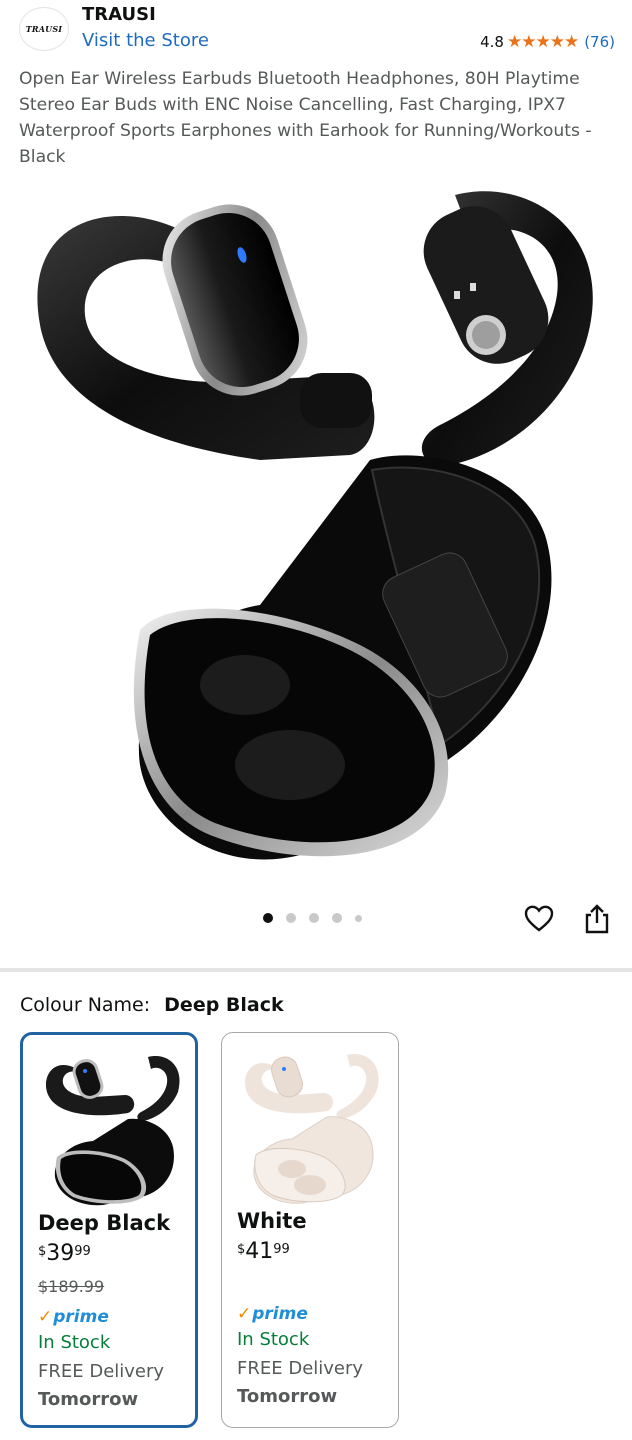  I want to click on swatch-name: White, so click(272, 1221).